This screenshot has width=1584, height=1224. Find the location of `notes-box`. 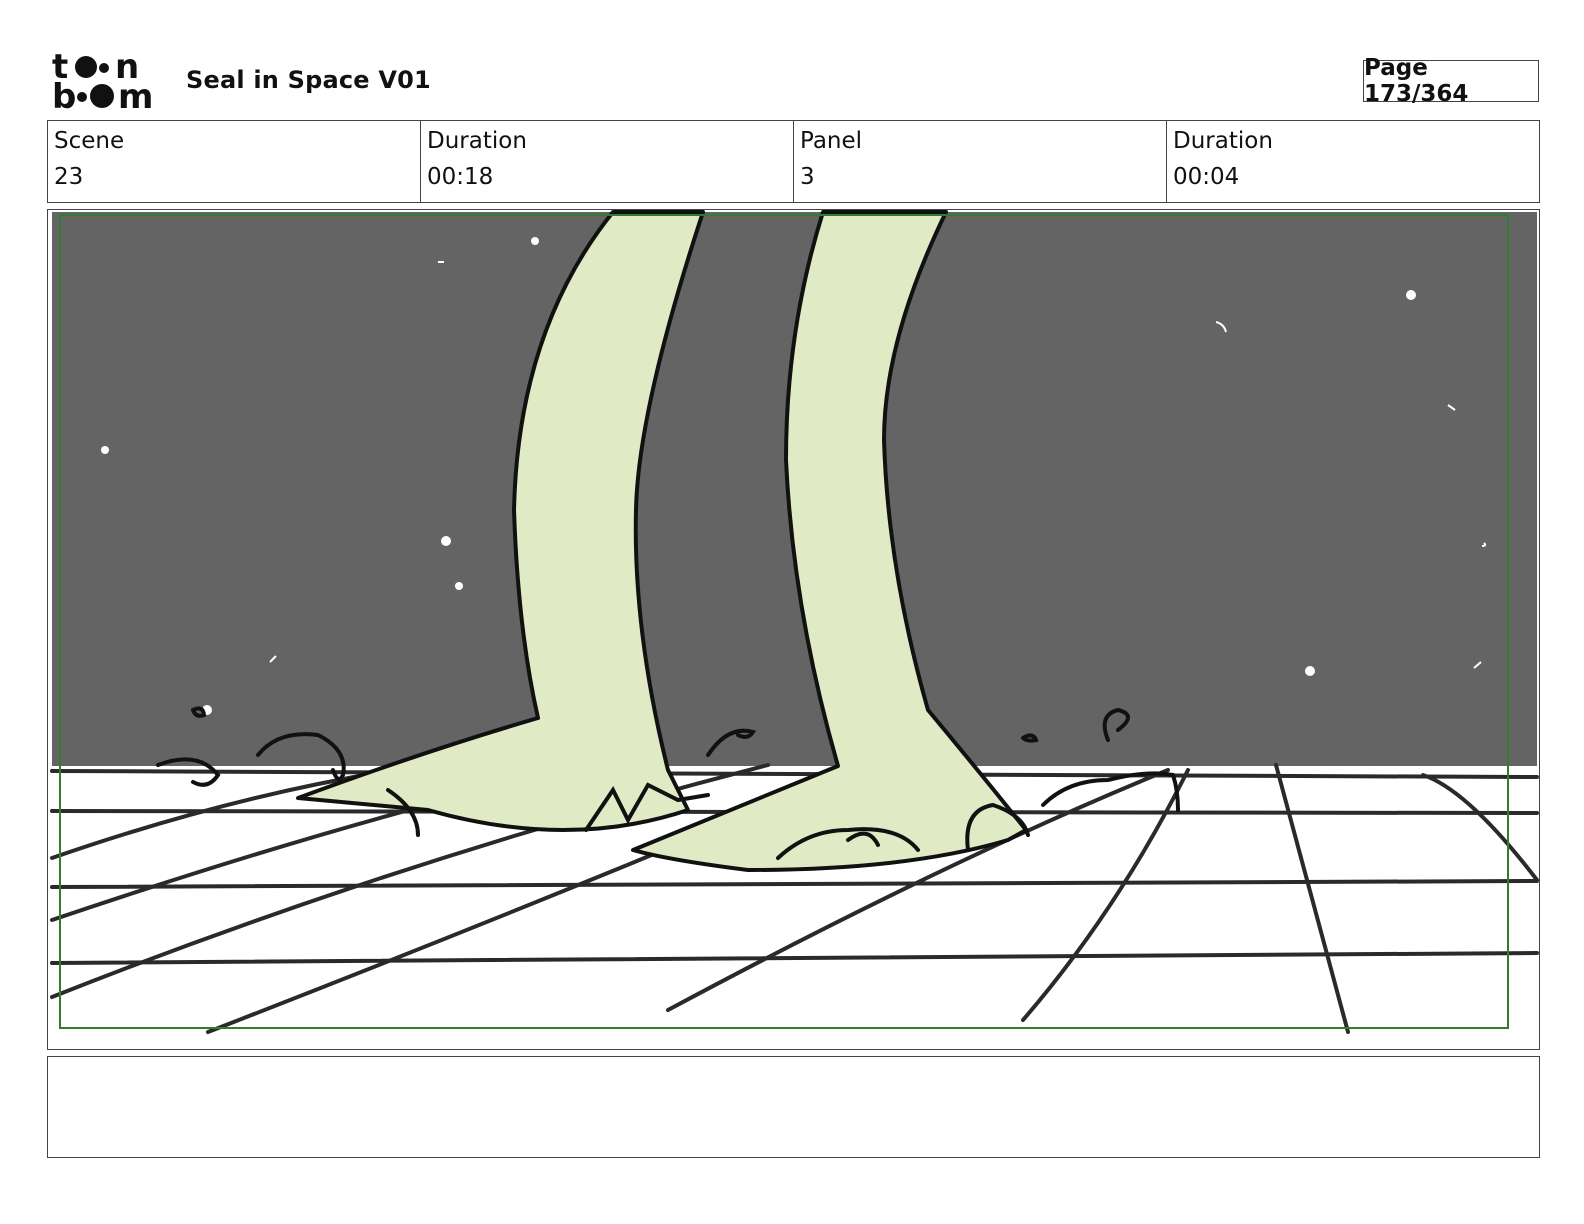

notes-box is located at coordinates (793, 1107).